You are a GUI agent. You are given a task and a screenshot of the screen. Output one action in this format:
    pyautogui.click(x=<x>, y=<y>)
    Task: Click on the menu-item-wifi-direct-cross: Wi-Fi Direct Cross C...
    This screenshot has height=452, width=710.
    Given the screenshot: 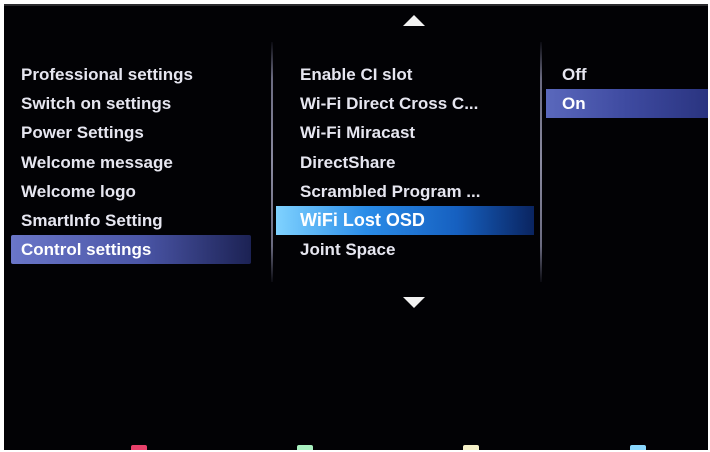 What is the action you would take?
    pyautogui.click(x=405, y=103)
    